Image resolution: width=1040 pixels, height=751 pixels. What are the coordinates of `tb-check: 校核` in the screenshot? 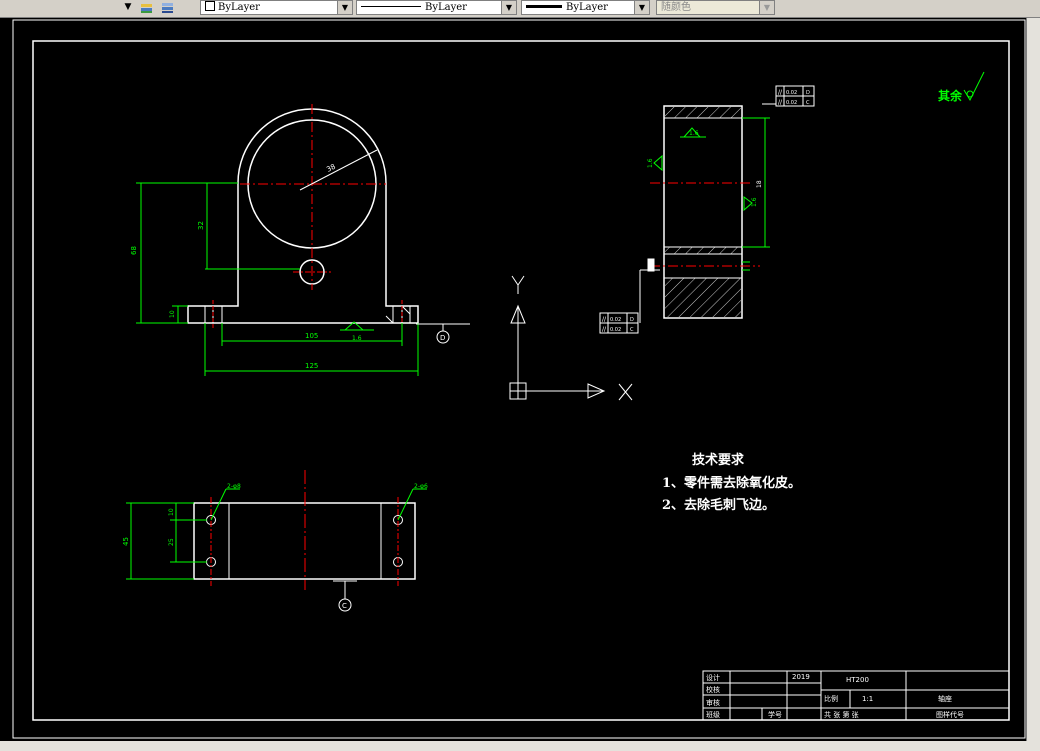 It's located at (713, 689).